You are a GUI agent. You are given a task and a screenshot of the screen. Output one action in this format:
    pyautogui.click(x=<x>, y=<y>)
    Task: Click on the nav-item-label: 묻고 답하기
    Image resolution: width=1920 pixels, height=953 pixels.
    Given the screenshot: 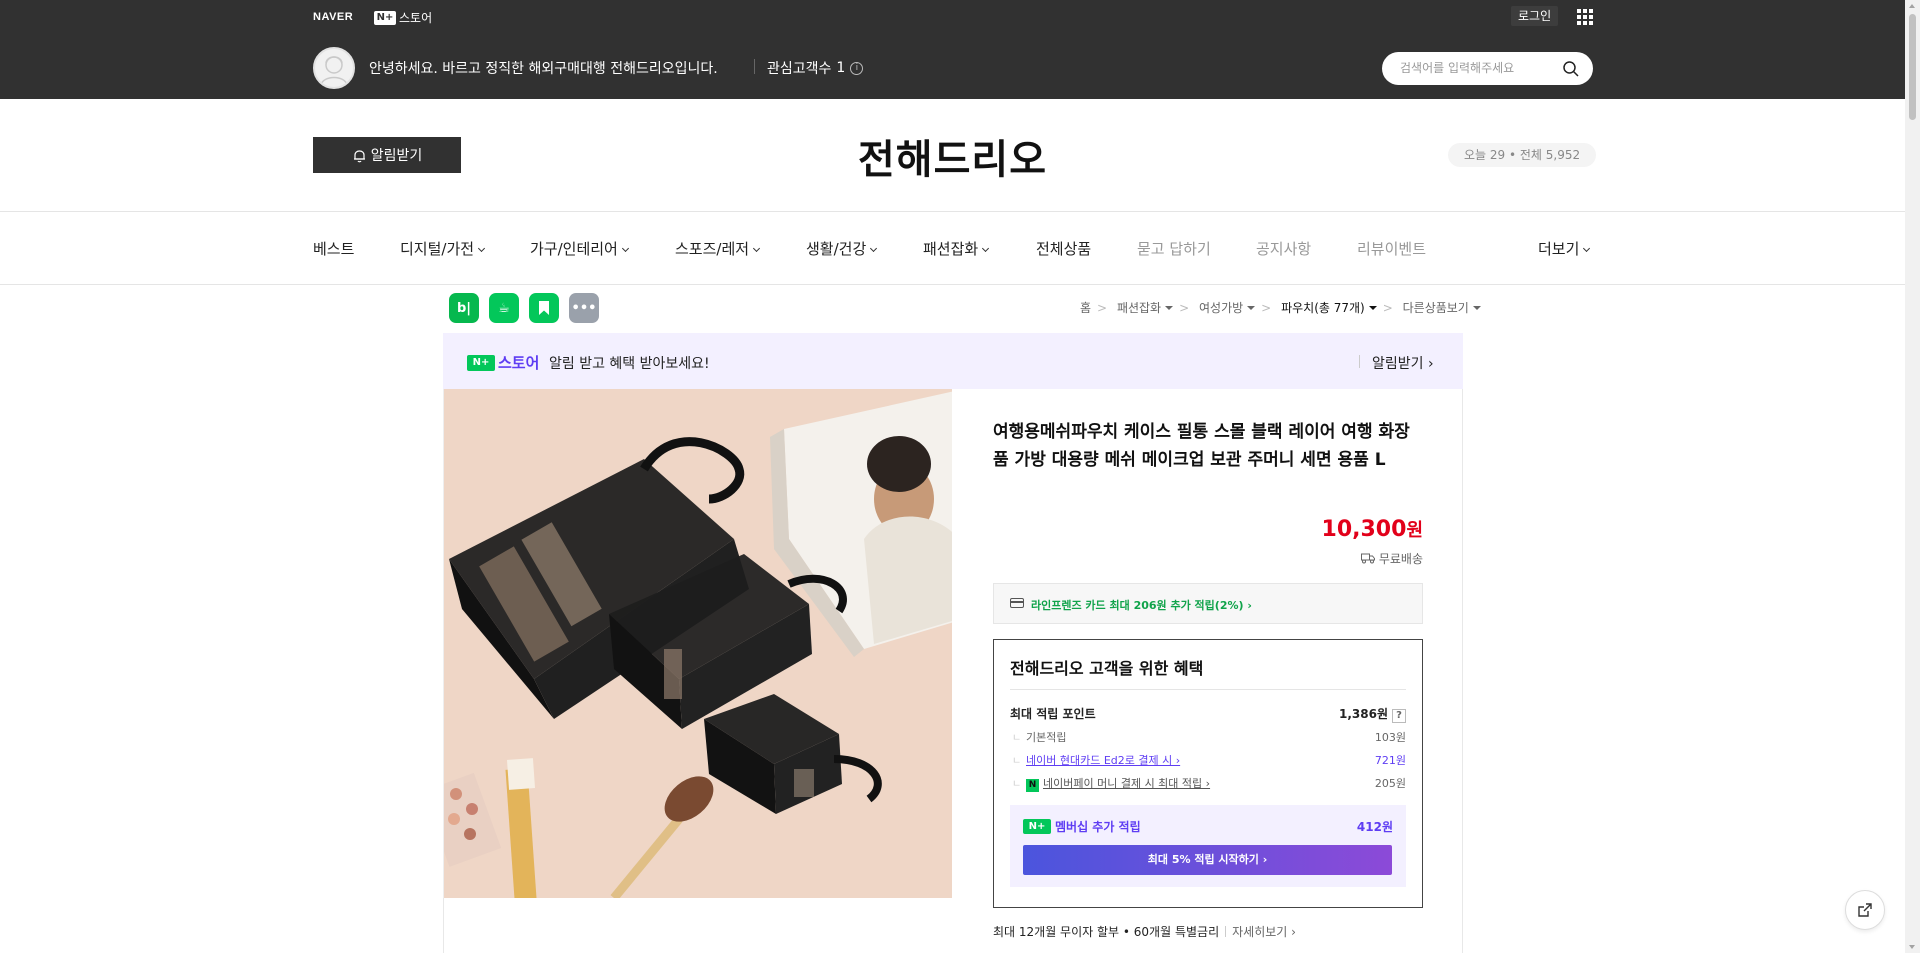 What is the action you would take?
    pyautogui.click(x=1174, y=249)
    